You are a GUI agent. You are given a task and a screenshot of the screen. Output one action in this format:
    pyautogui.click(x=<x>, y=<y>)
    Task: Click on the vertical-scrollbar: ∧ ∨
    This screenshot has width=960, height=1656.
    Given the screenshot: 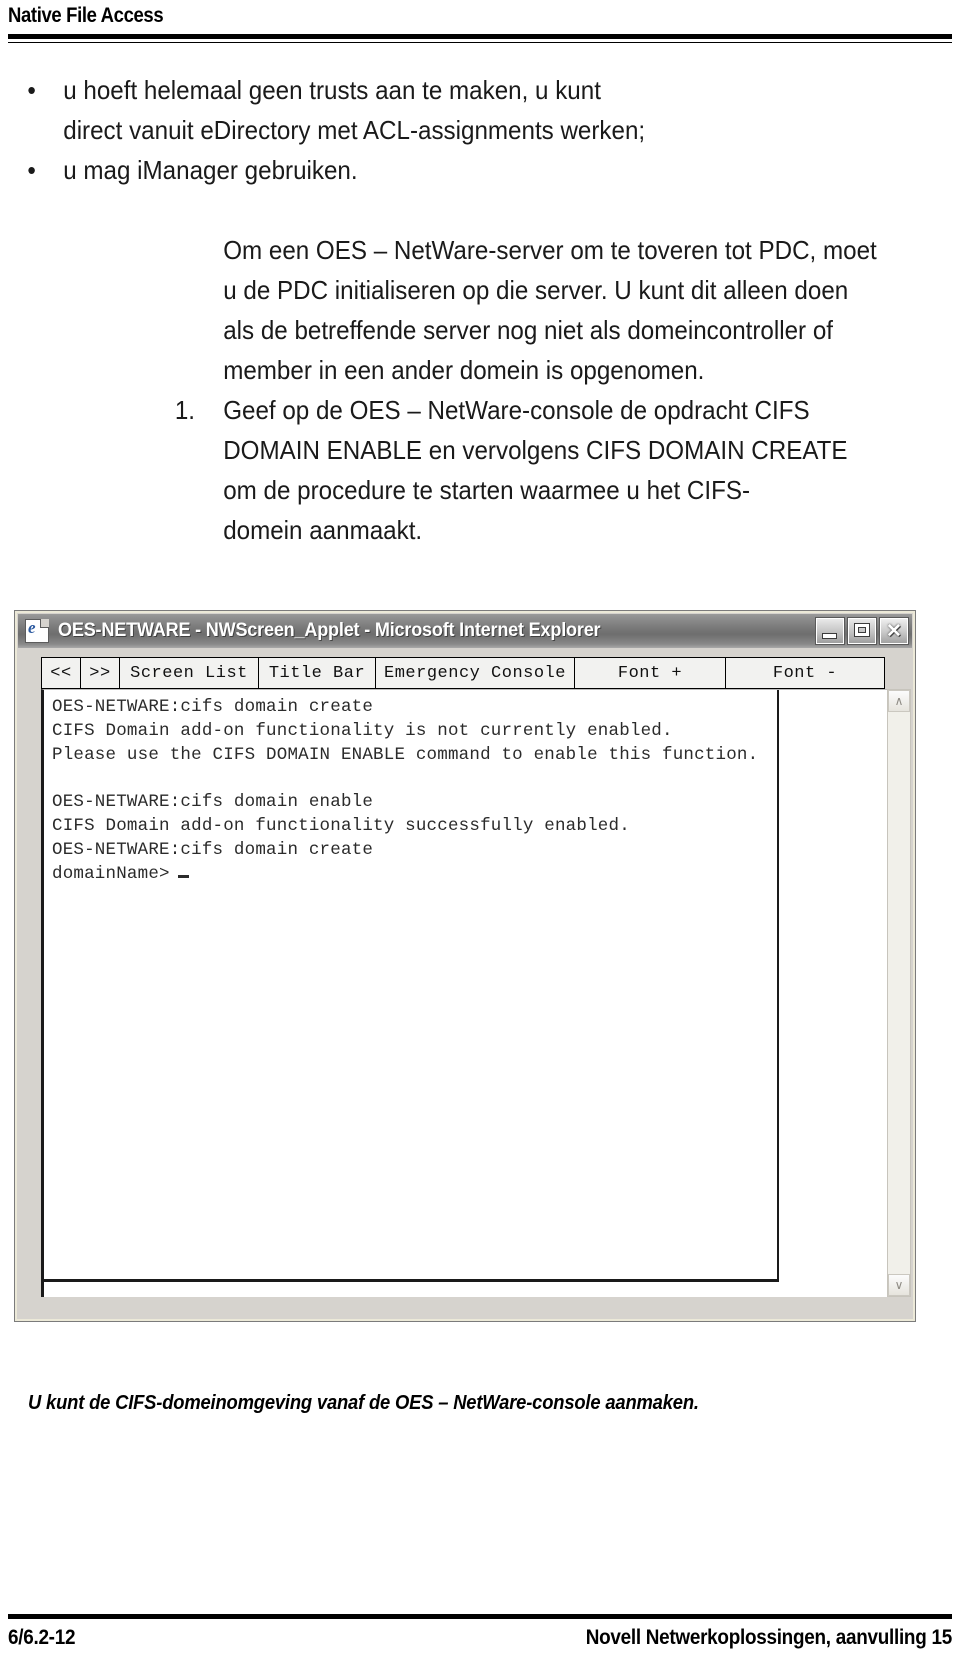 What is the action you would take?
    pyautogui.click(x=899, y=993)
    